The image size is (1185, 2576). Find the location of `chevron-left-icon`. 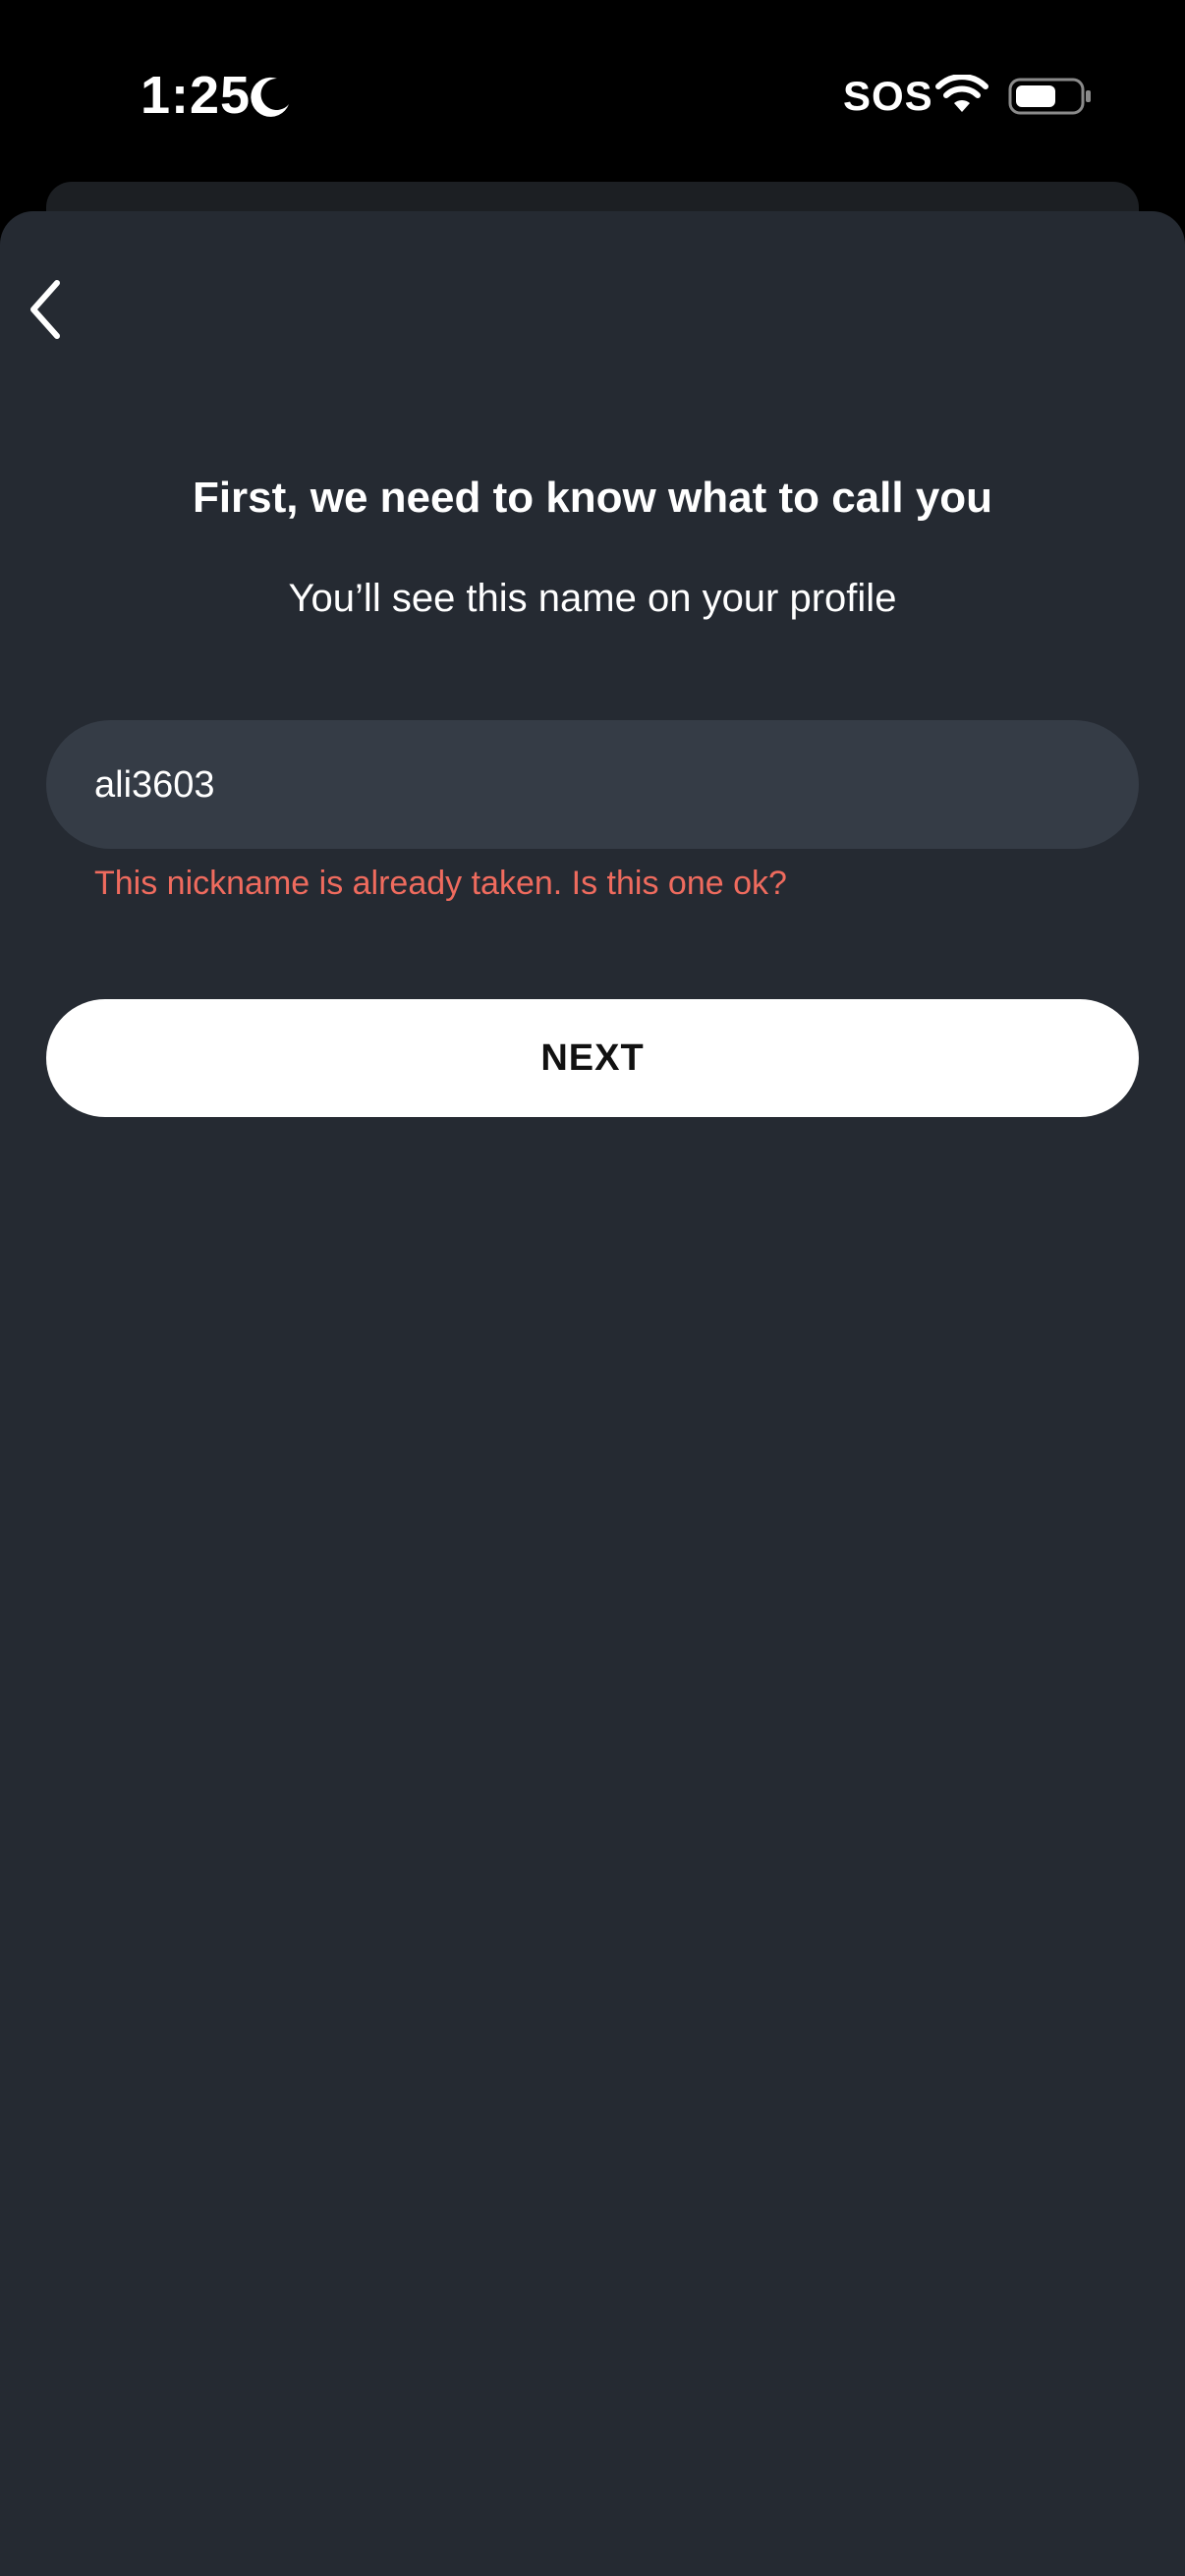

chevron-left-icon is located at coordinates (45, 309).